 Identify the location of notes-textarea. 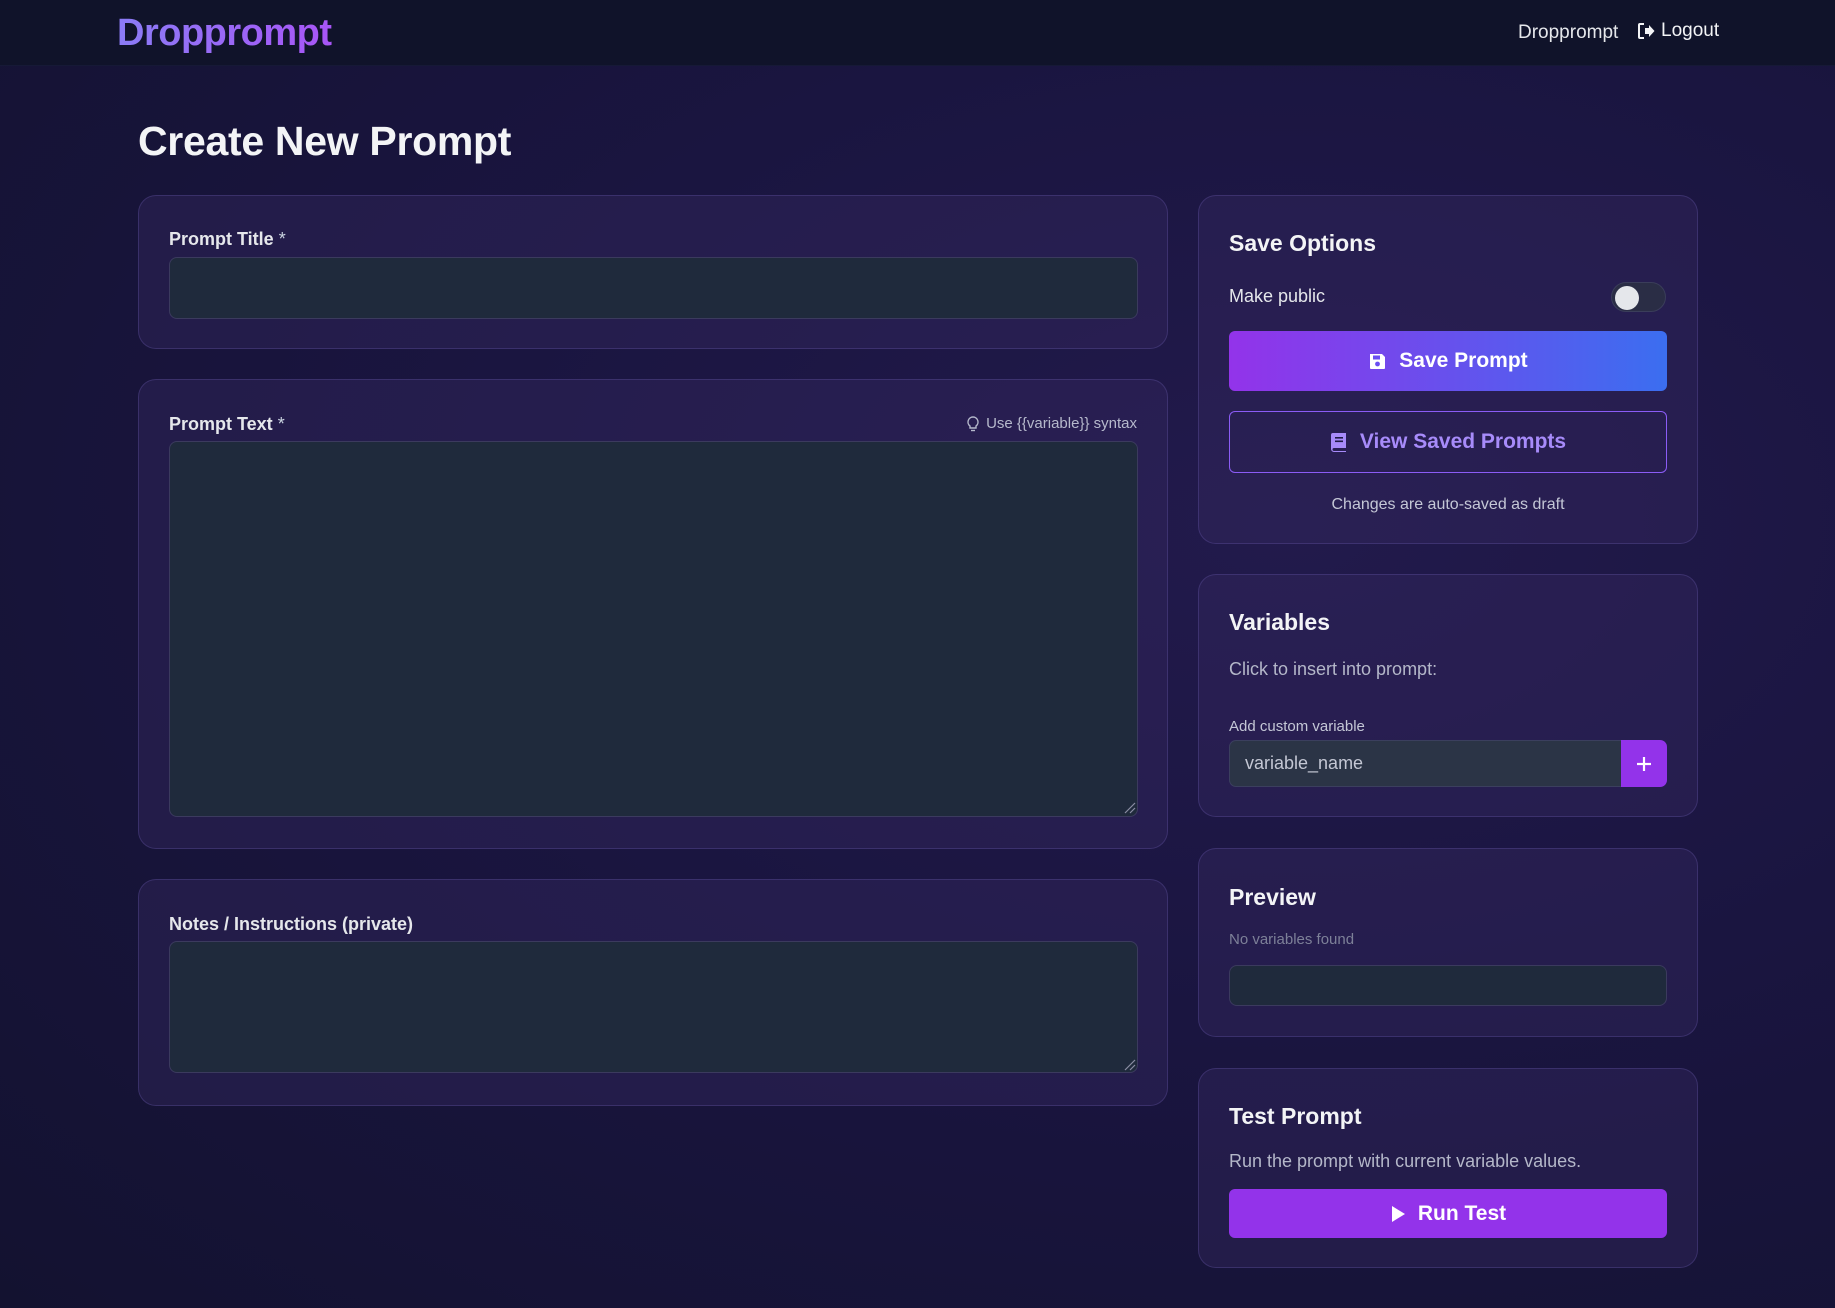
(653, 1007).